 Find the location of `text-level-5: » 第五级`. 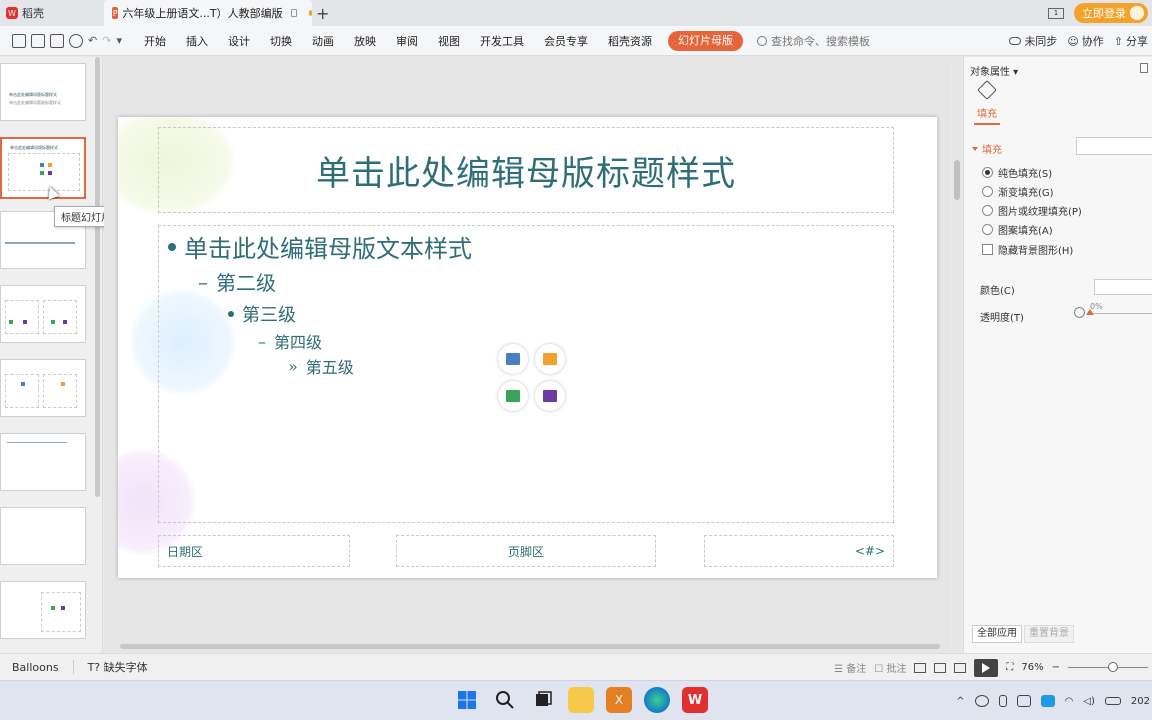

text-level-5: » 第五级 is located at coordinates (321, 366).